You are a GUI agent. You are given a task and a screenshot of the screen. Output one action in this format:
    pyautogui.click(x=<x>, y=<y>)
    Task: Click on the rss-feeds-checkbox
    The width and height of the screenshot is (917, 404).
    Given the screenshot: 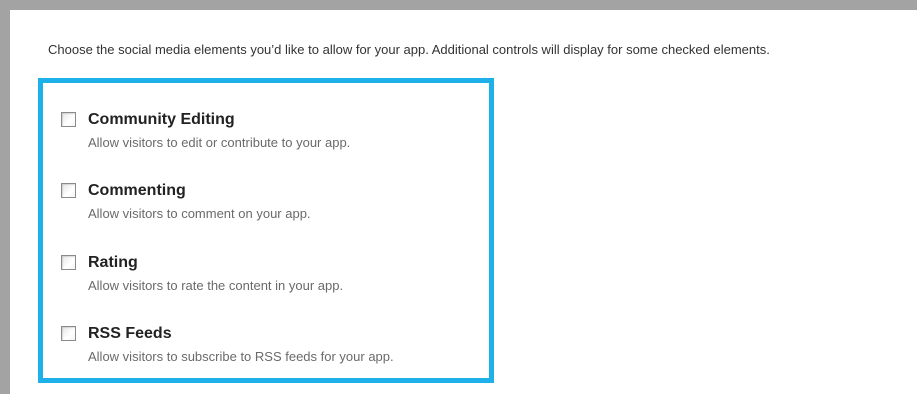 What is the action you would take?
    pyautogui.click(x=68, y=333)
    